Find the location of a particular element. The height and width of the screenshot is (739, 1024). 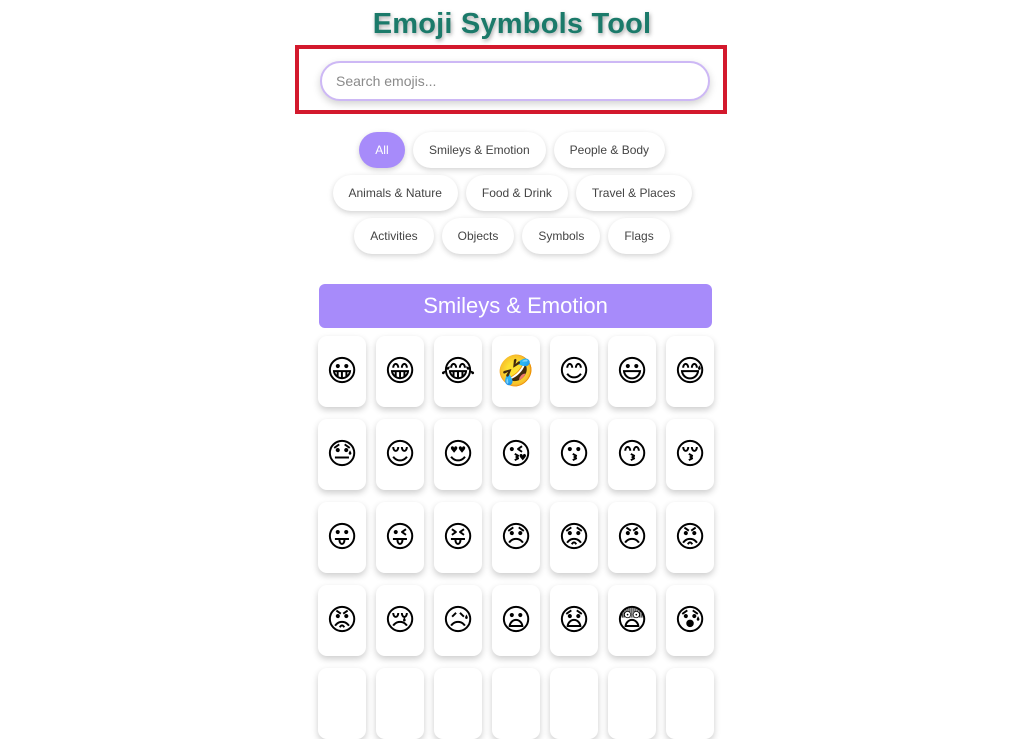

emoji-card: 😘 is located at coordinates (516, 454).